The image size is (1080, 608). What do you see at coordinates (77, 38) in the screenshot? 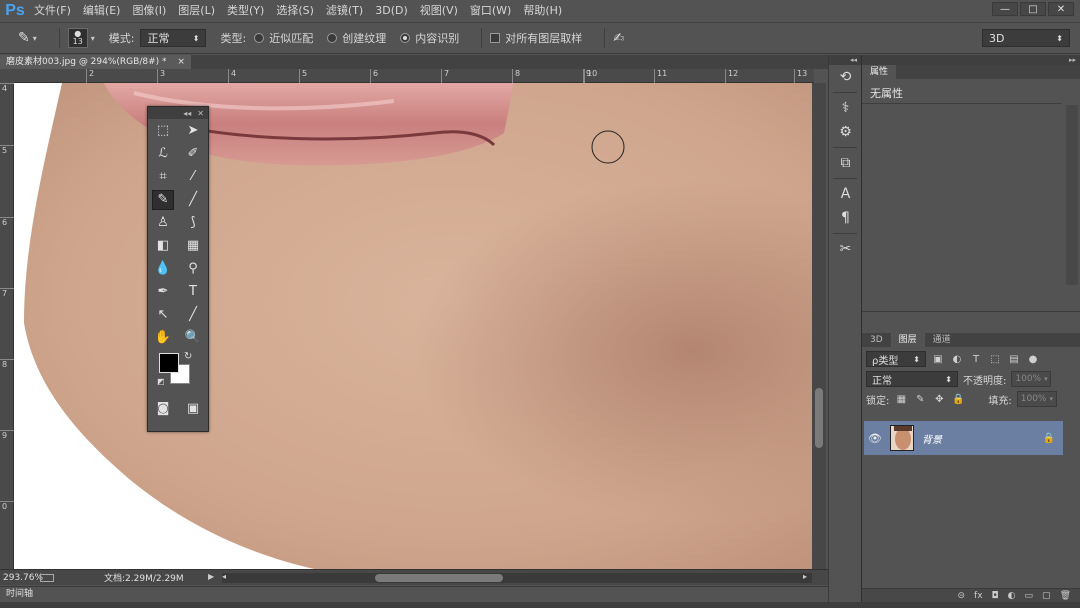
I see `brush-size-box: ● 13` at bounding box center [77, 38].